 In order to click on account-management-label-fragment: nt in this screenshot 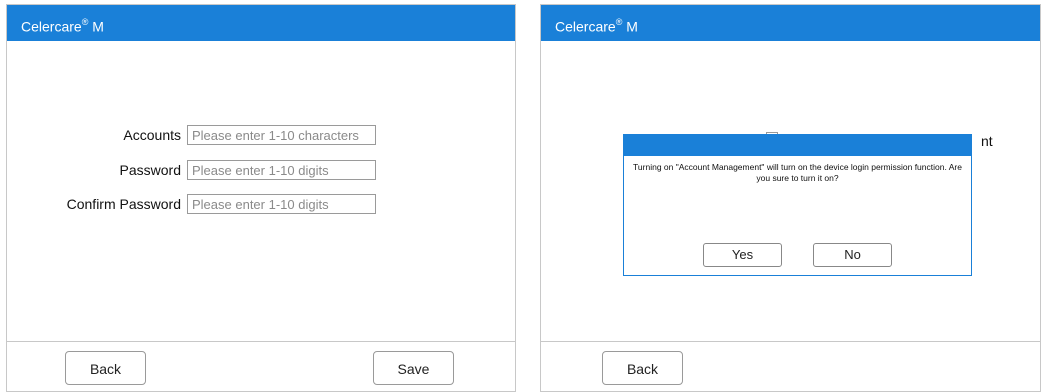, I will do `click(987, 141)`.